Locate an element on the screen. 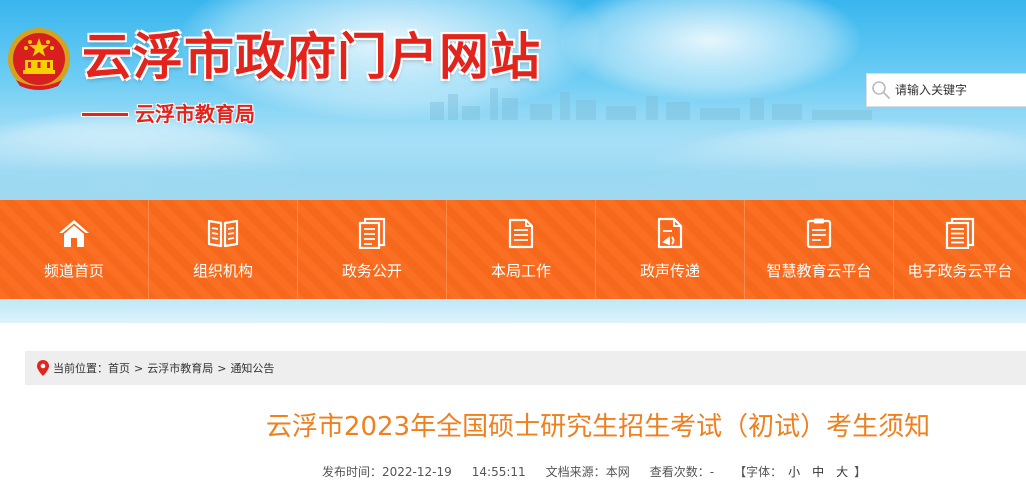 The height and width of the screenshot is (491, 1026). location-pin-icon is located at coordinates (43, 368).